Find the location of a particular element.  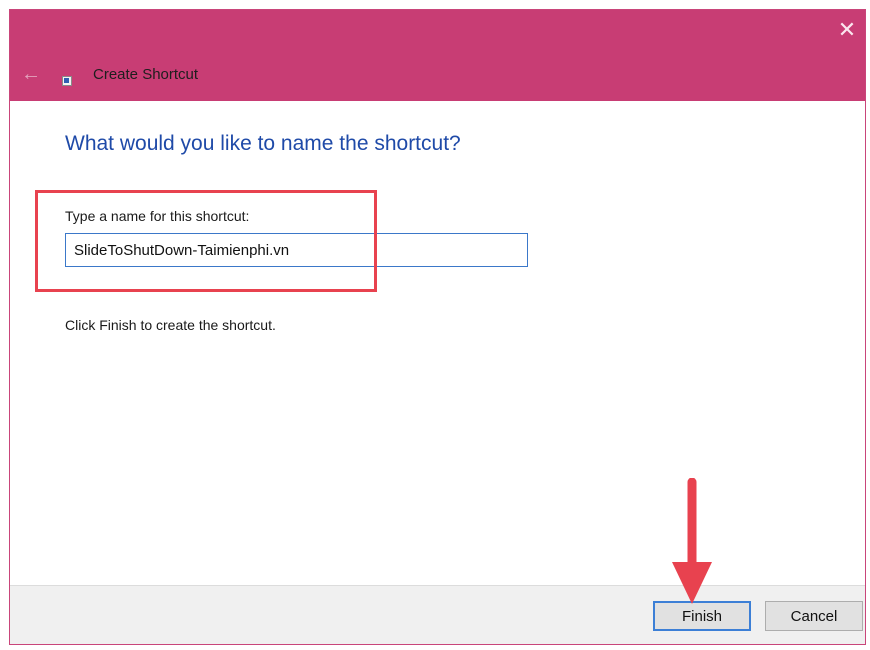

window-title: Create Shortcut is located at coordinates (146, 74).